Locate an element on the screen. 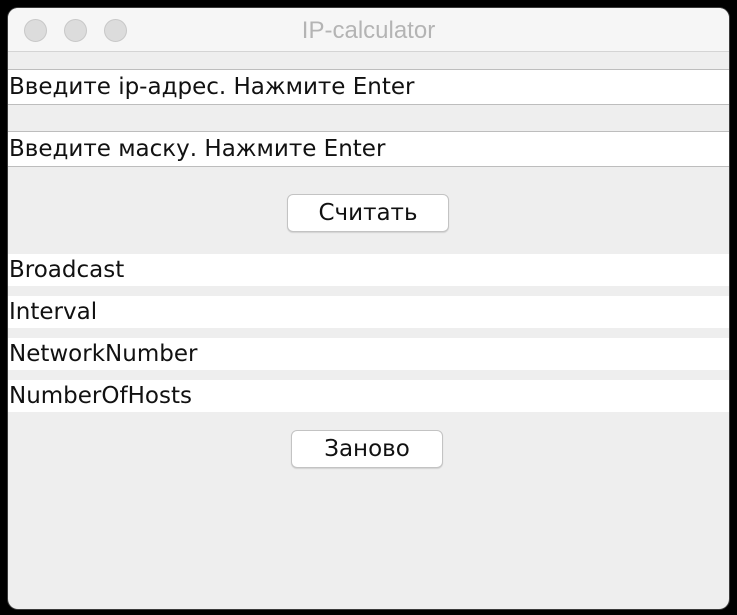 The height and width of the screenshot is (615, 737). calculate-button: Считать is located at coordinates (368, 213).